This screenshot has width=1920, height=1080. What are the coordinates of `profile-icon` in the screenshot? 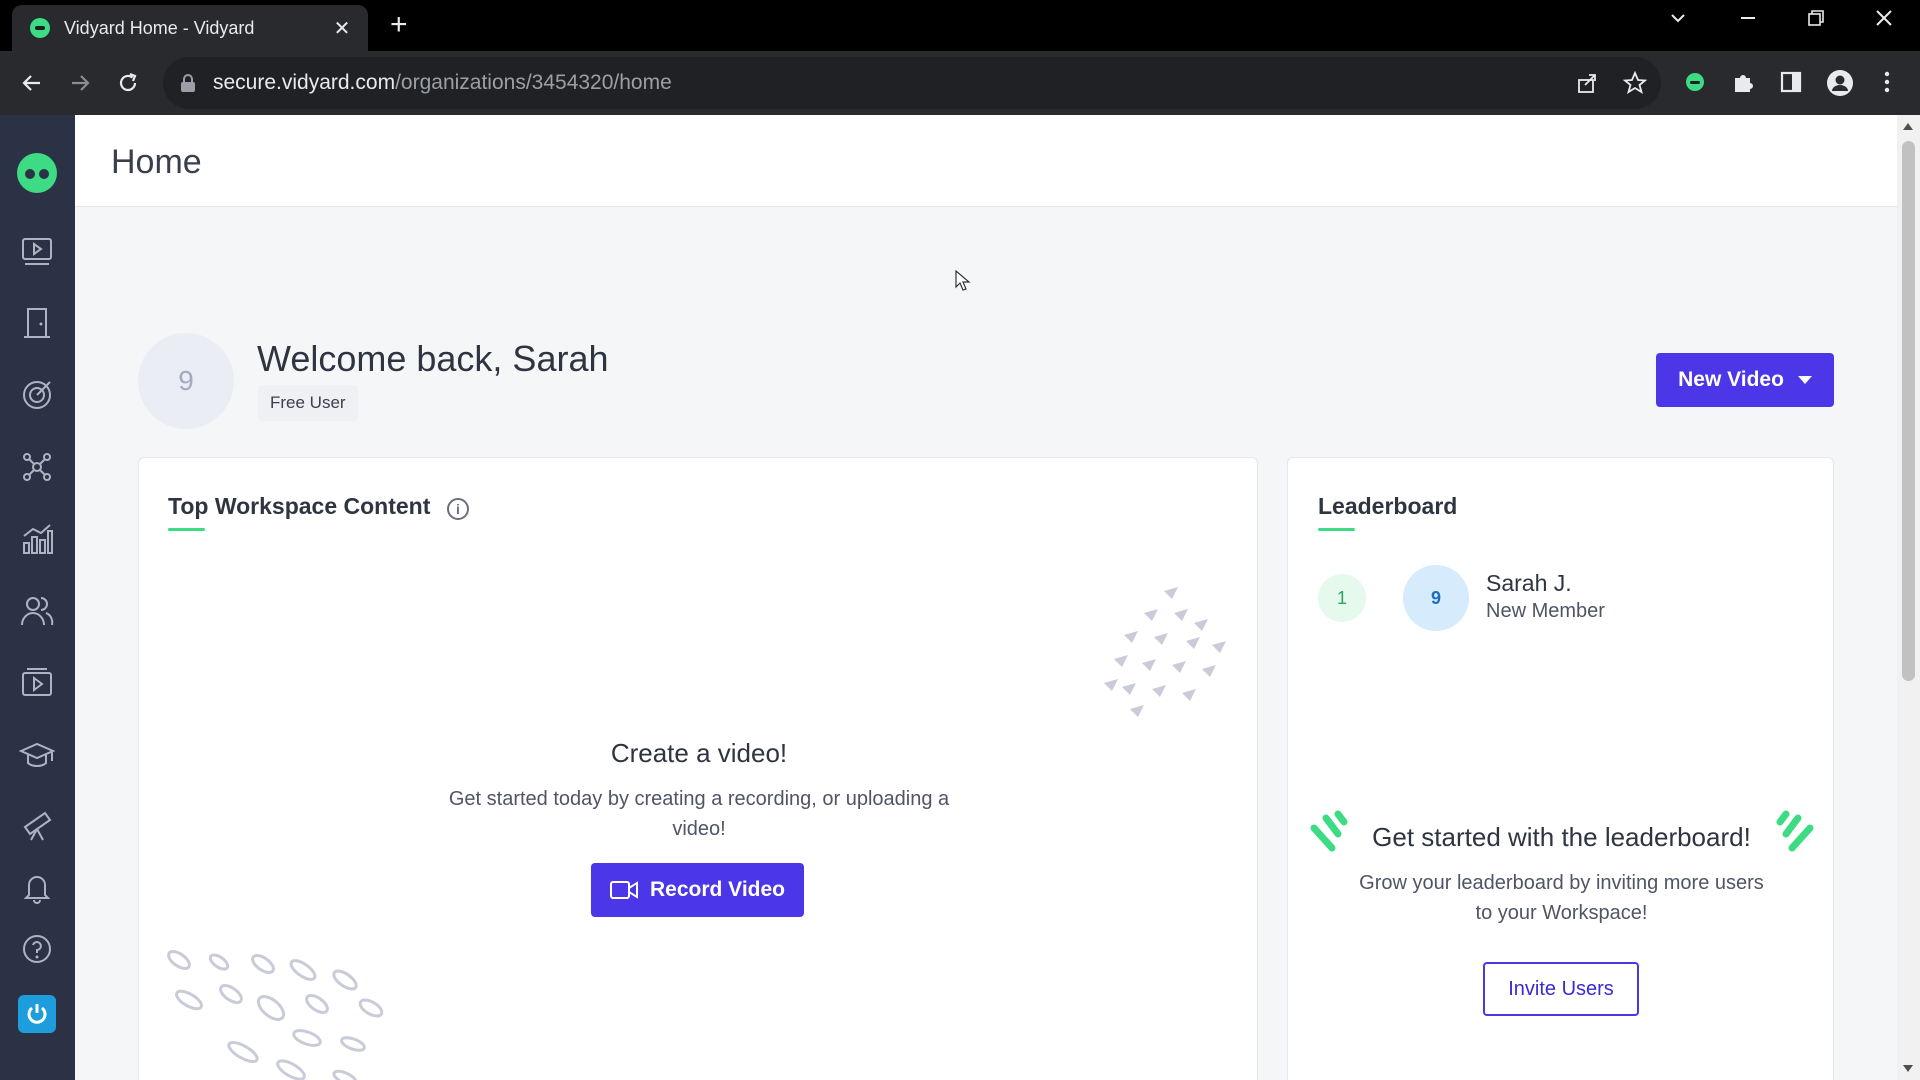 It's located at (1839, 82).